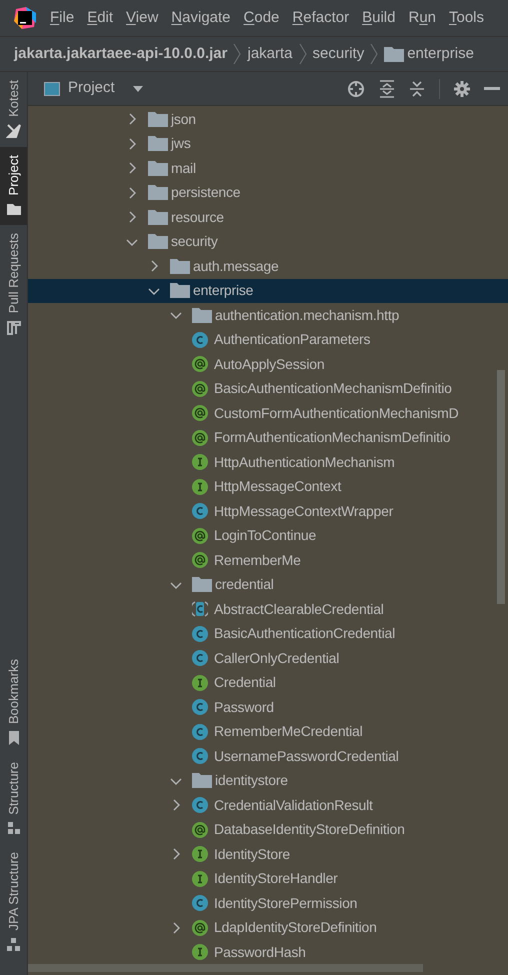 The image size is (508, 975). Describe the element at coordinates (142, 18) in the screenshot. I see `menu-item: View` at that location.